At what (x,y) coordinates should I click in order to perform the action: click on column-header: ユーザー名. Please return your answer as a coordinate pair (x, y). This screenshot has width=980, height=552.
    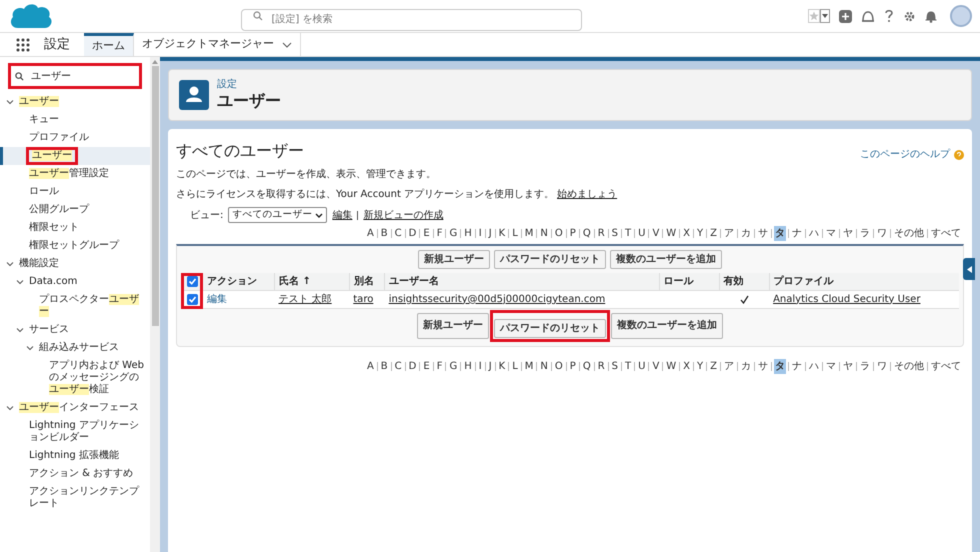
    Looking at the image, I should click on (522, 281).